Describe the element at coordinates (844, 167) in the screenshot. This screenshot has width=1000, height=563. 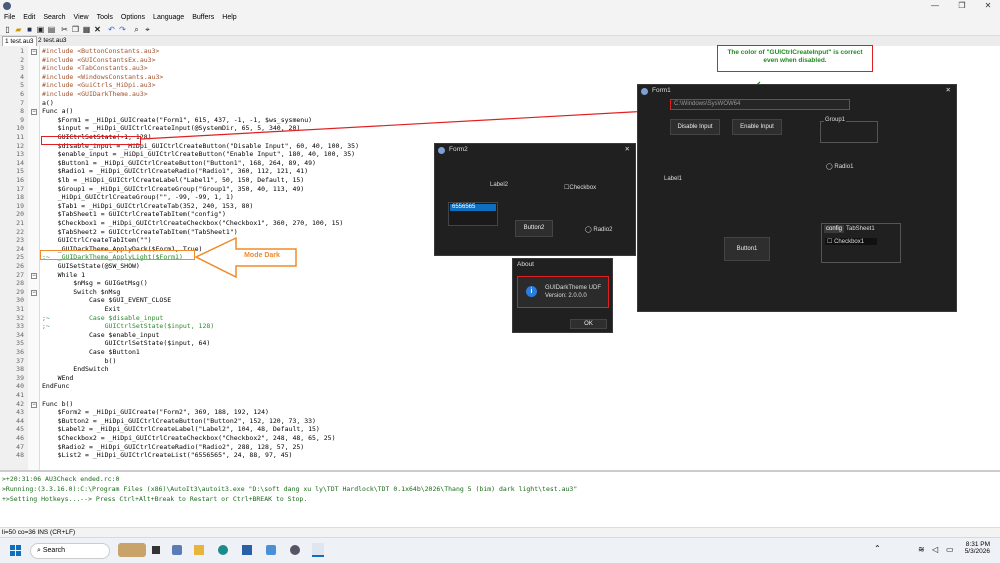
I see `radio1-label: Radio1` at that location.